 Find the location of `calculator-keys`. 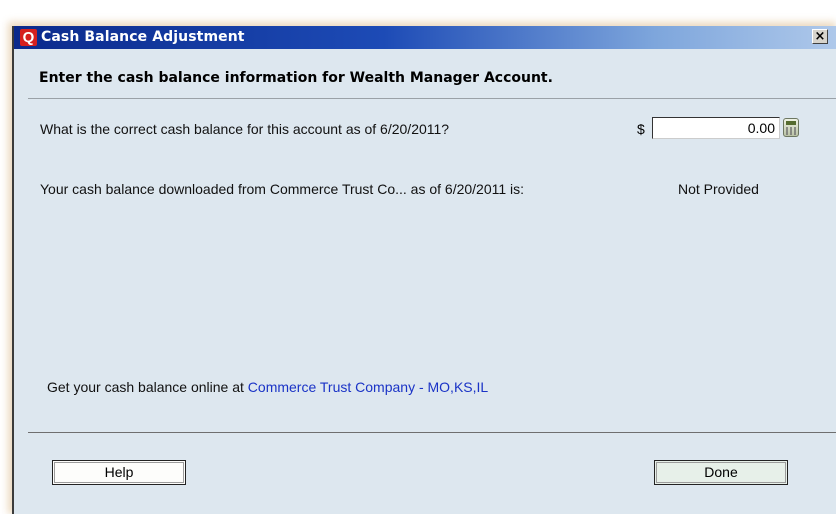

calculator-keys is located at coordinates (791, 131).